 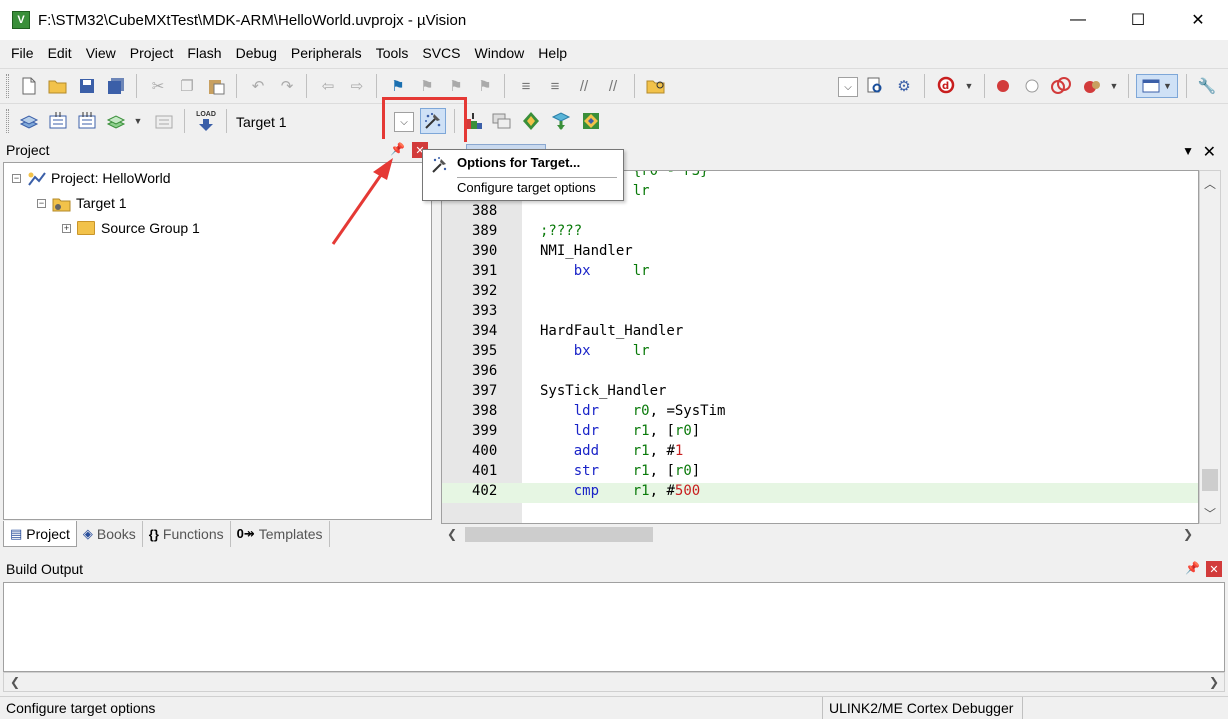 What do you see at coordinates (427, 86) in the screenshot?
I see `bookmark-prev-icon: ⚑` at bounding box center [427, 86].